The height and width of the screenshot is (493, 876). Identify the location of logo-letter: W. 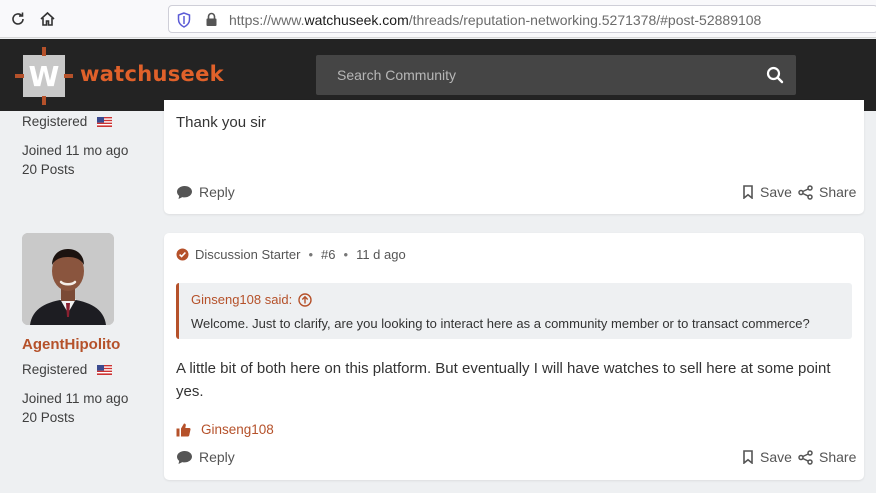
(44, 76).